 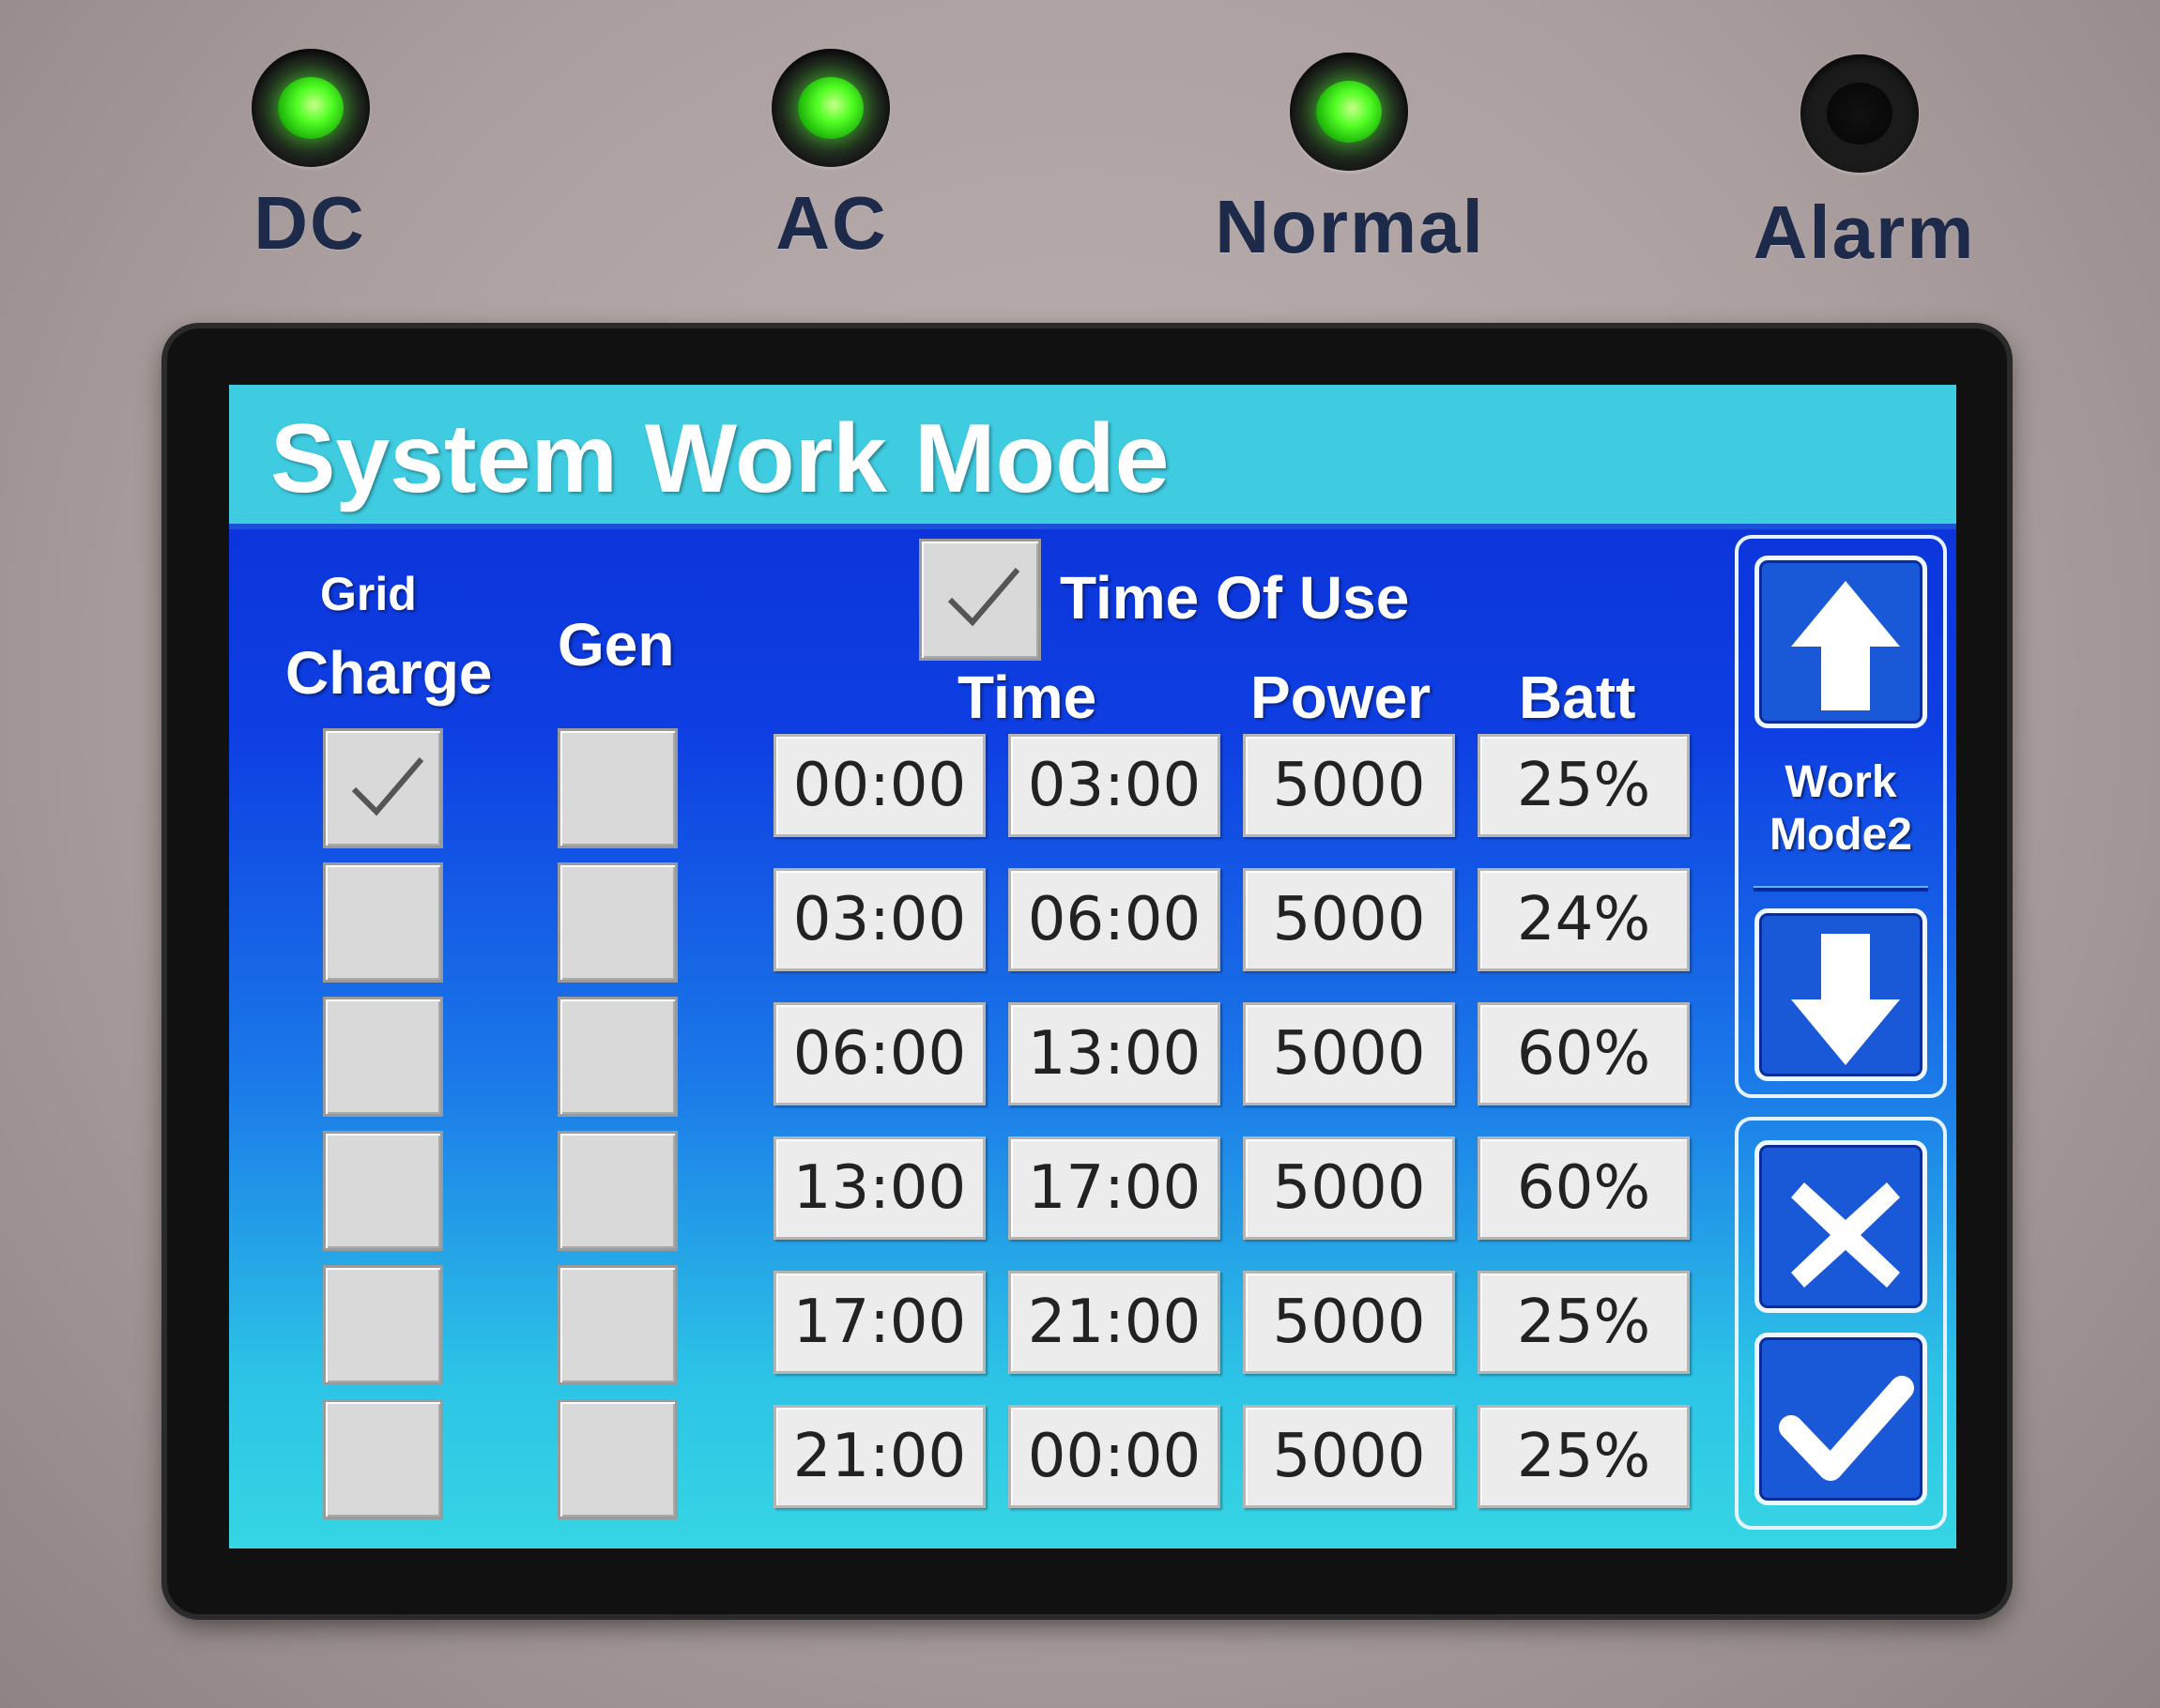 I want to click on charge-header: Charge, so click(x=389, y=673).